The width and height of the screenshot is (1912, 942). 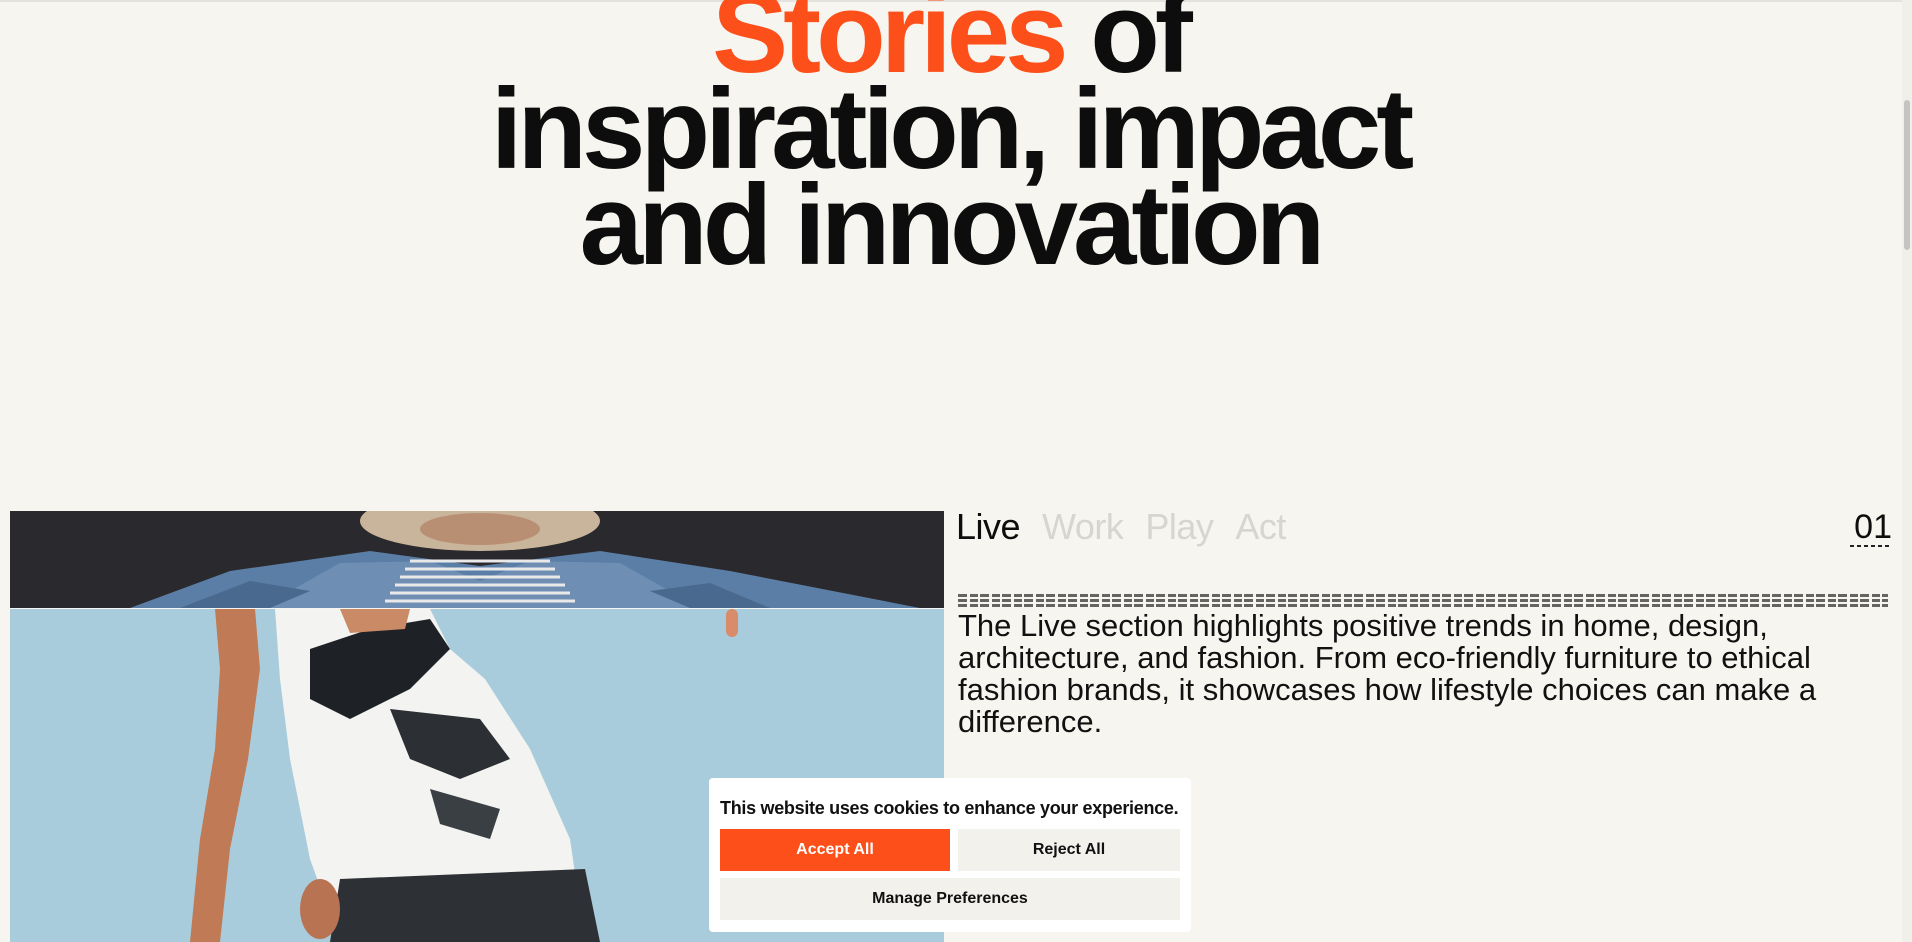 I want to click on tab-work: Work, so click(x=1083, y=527).